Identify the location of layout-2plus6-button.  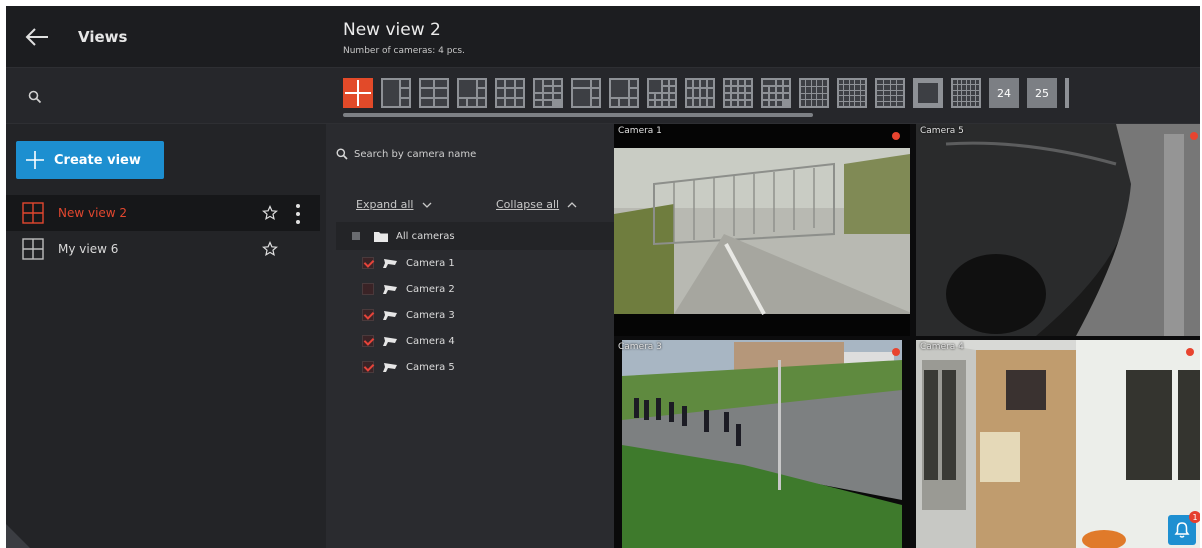
(548, 93).